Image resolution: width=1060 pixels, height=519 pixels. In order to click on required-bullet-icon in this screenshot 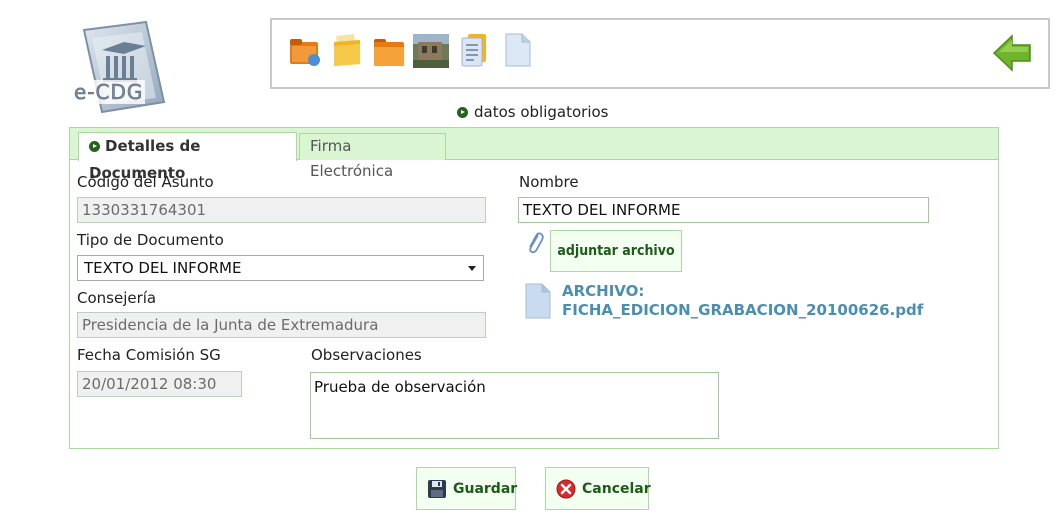, I will do `click(462, 112)`.